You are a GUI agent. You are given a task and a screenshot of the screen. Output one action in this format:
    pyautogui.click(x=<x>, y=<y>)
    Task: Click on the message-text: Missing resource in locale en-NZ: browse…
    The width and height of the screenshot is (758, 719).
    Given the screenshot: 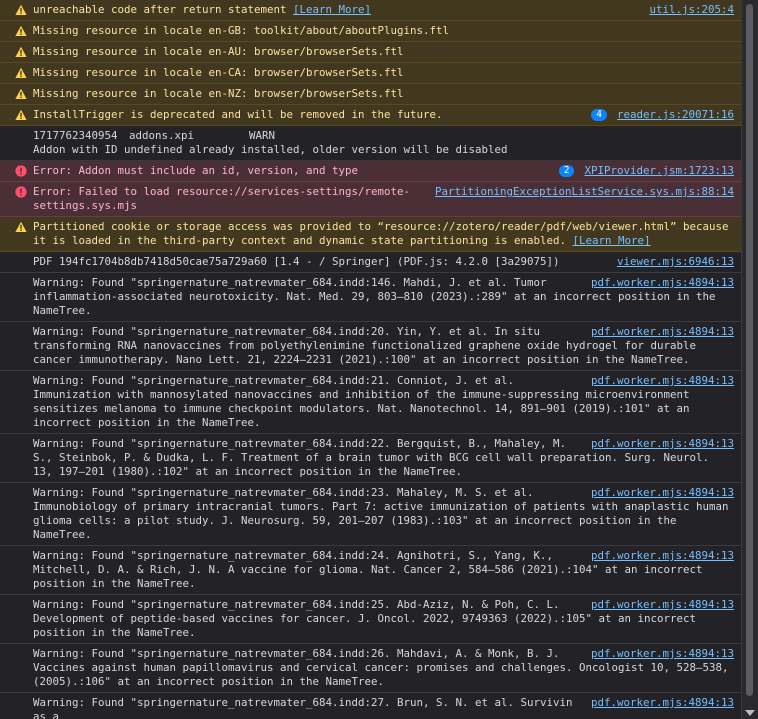 What is the action you would take?
    pyautogui.click(x=383, y=94)
    